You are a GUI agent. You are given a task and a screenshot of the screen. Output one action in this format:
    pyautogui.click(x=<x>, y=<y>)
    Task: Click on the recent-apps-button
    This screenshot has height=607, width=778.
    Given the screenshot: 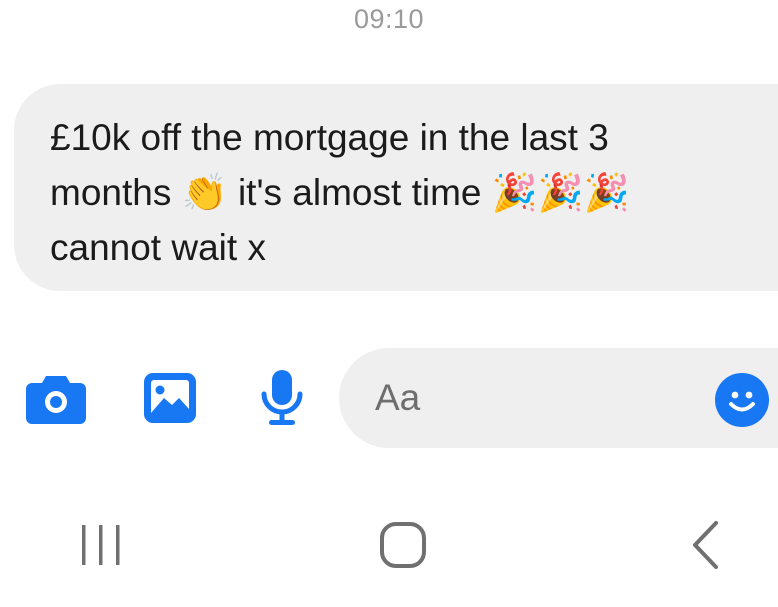 What is the action you would take?
    pyautogui.click(x=101, y=545)
    